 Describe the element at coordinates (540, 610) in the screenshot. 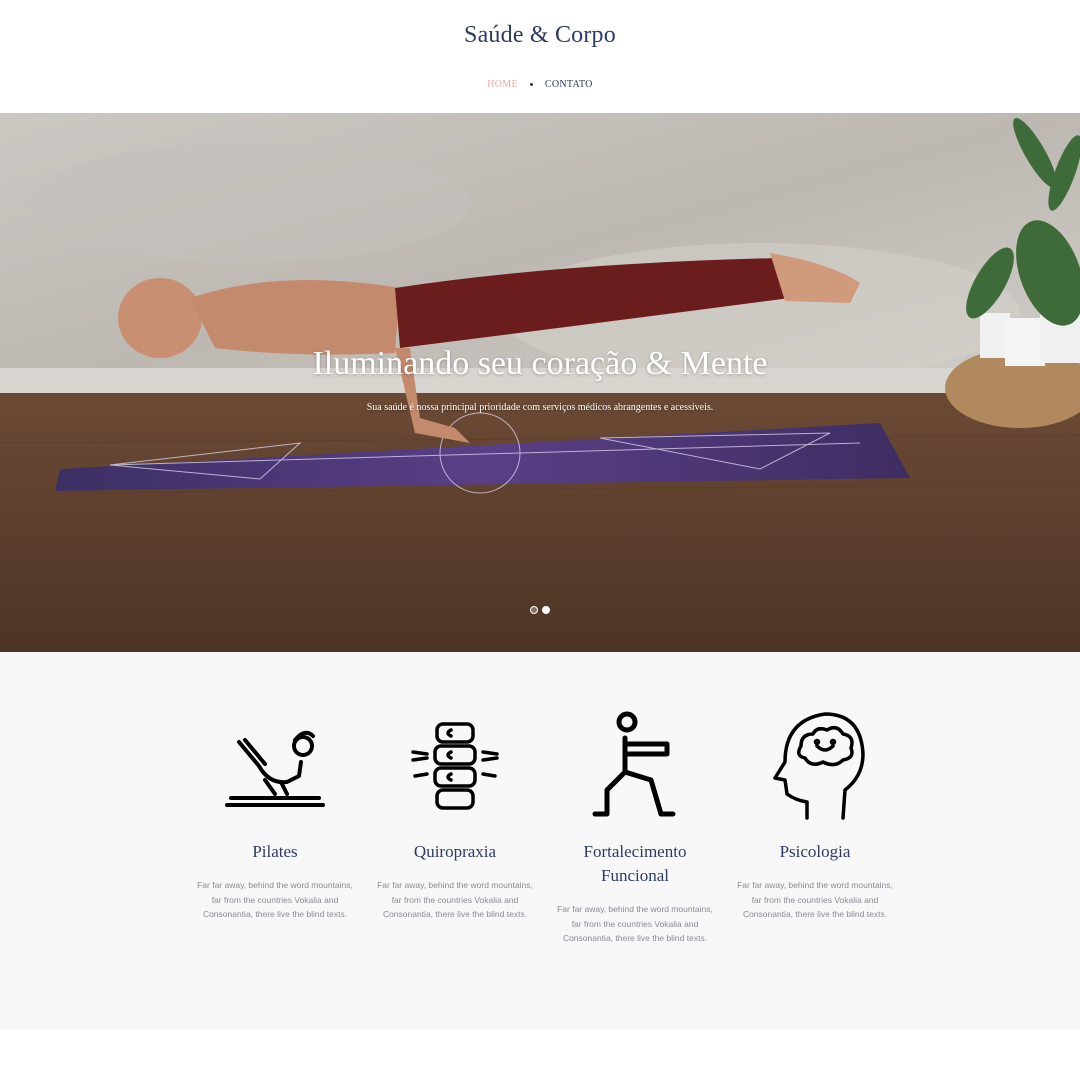

I see `slider-pagination` at that location.